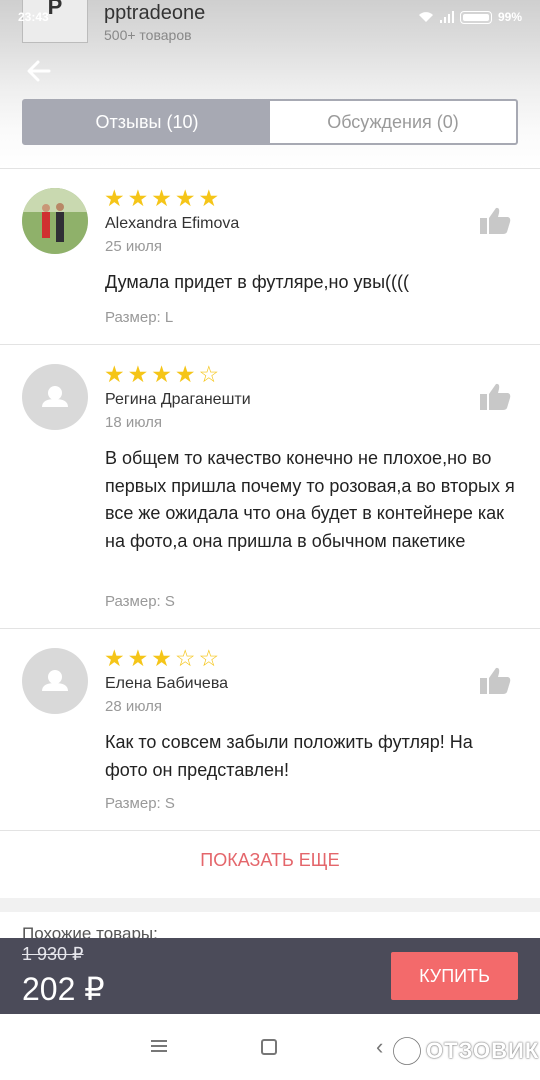 The image size is (540, 1080). Describe the element at coordinates (454, 976) in the screenshot. I see `buy-button: КУПИТЬ` at that location.